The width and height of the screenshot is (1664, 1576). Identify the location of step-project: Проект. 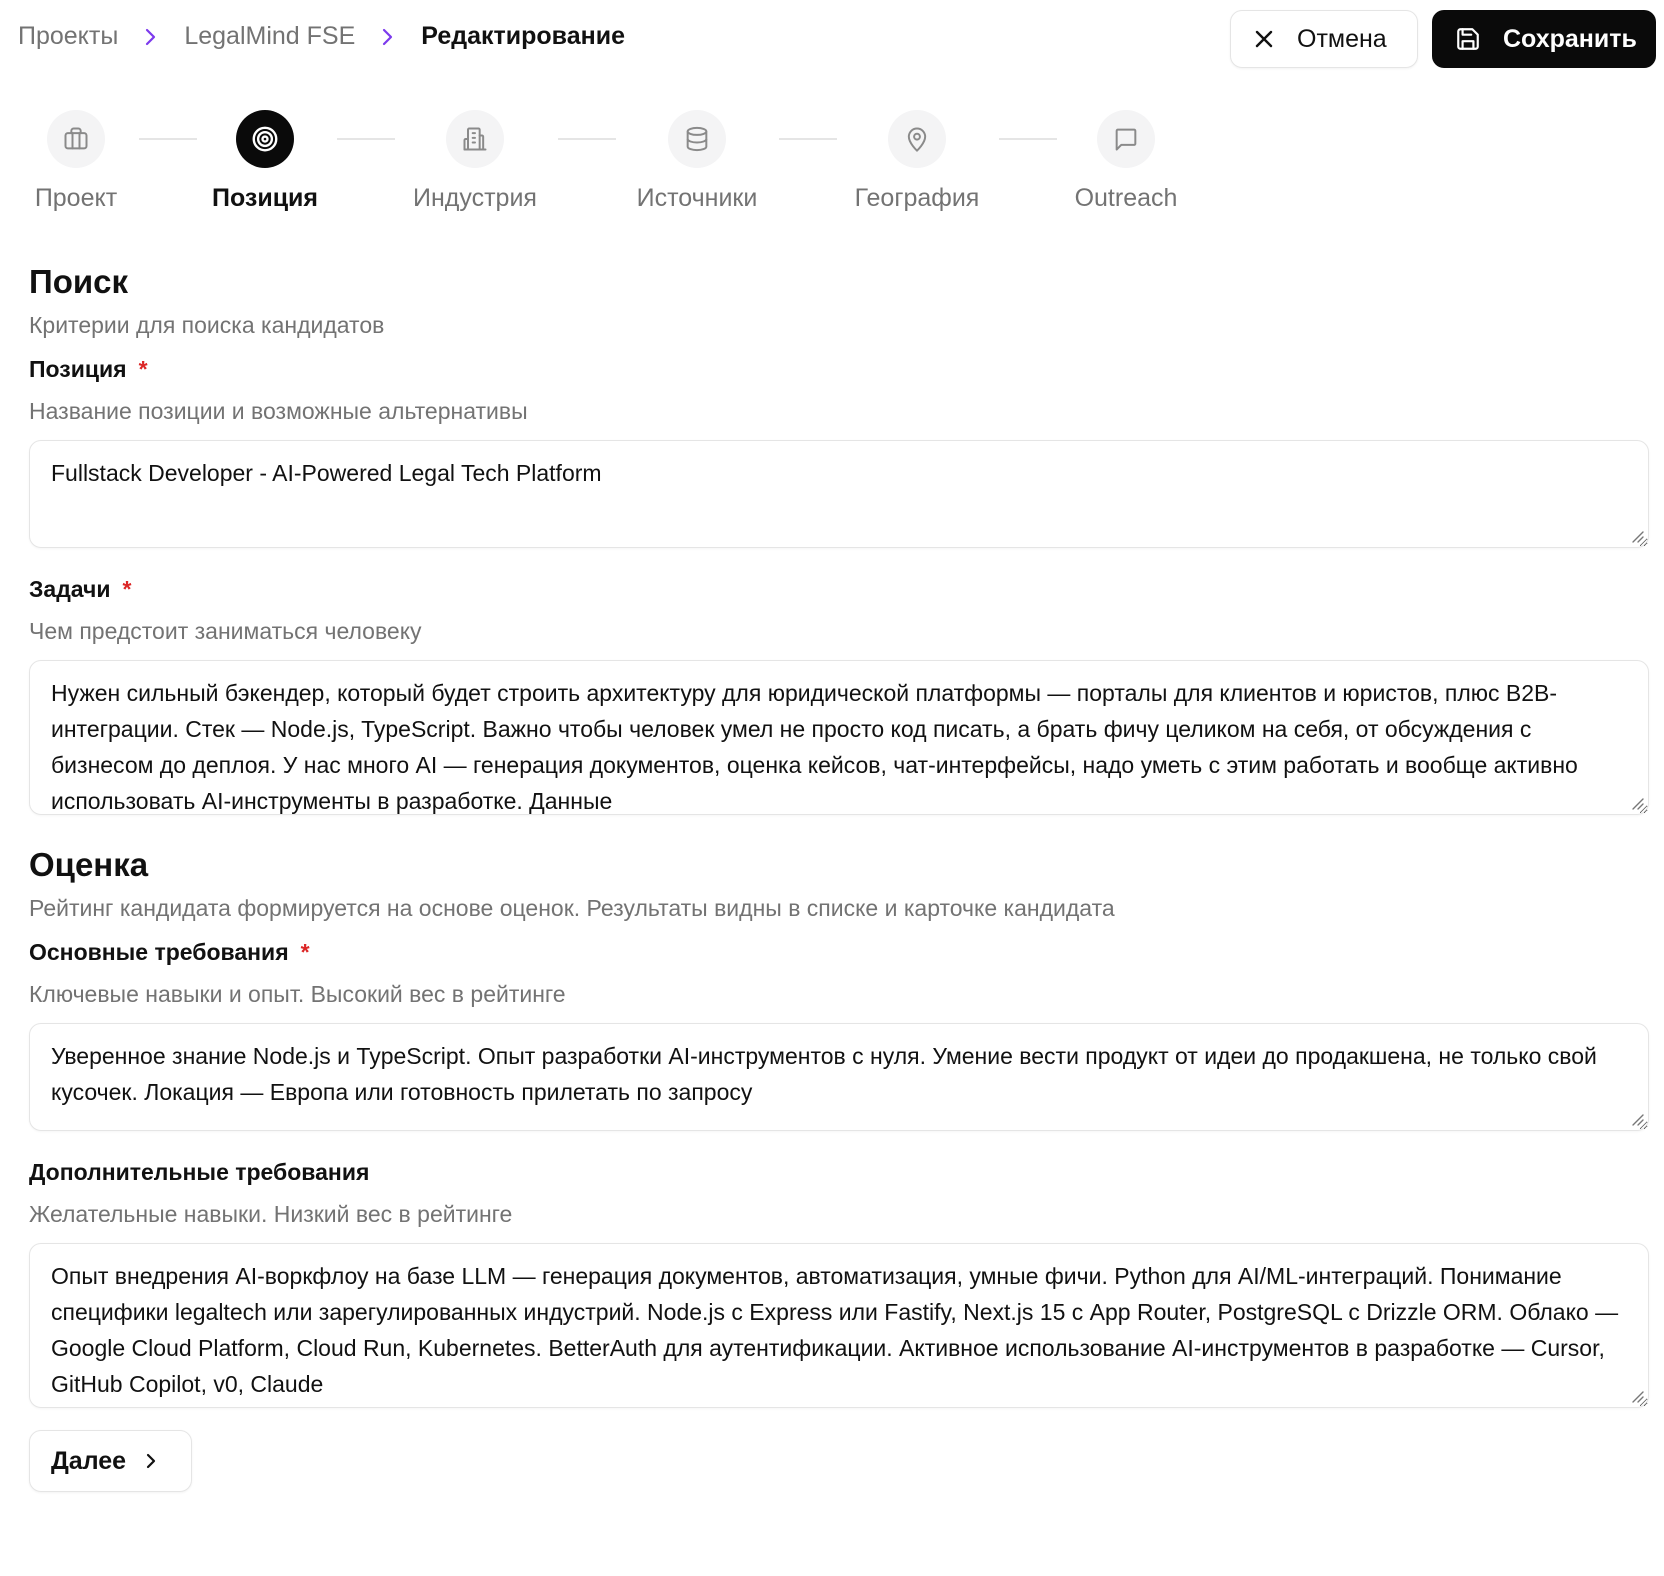
(88, 161).